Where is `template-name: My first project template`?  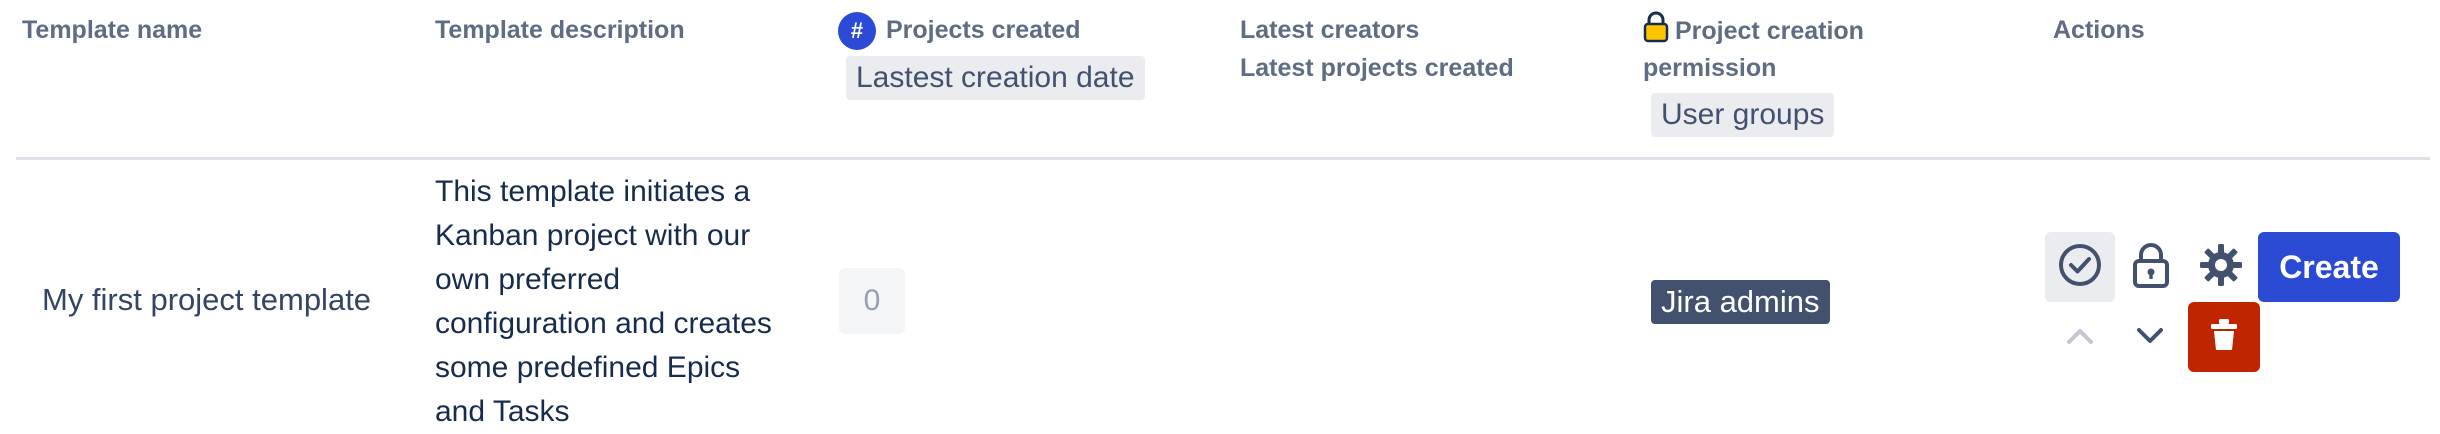 template-name: My first project template is located at coordinates (207, 299).